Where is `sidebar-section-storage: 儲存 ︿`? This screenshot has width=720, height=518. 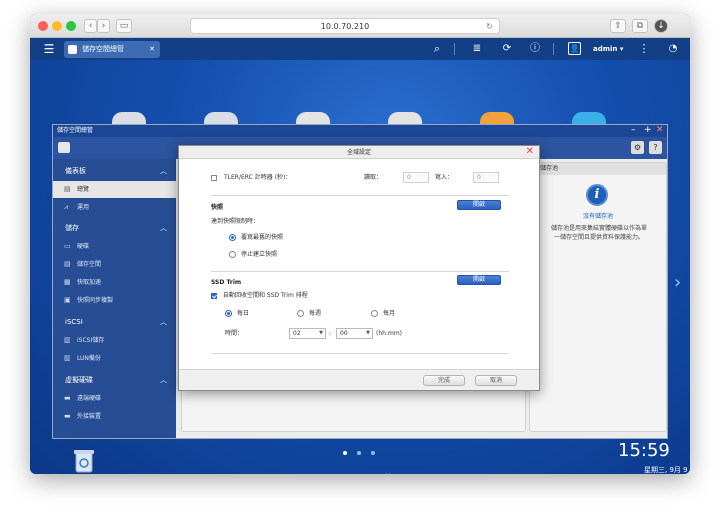 sidebar-section-storage: 儲存 ︿ is located at coordinates (114, 228).